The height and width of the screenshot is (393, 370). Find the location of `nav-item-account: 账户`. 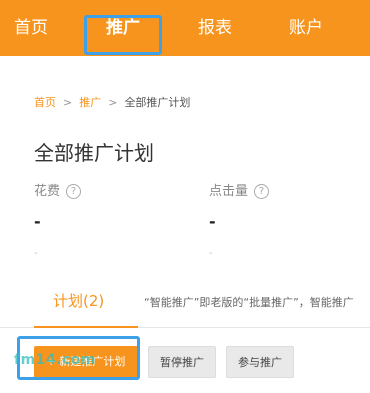

nav-item-account: 账户 is located at coordinates (306, 28).